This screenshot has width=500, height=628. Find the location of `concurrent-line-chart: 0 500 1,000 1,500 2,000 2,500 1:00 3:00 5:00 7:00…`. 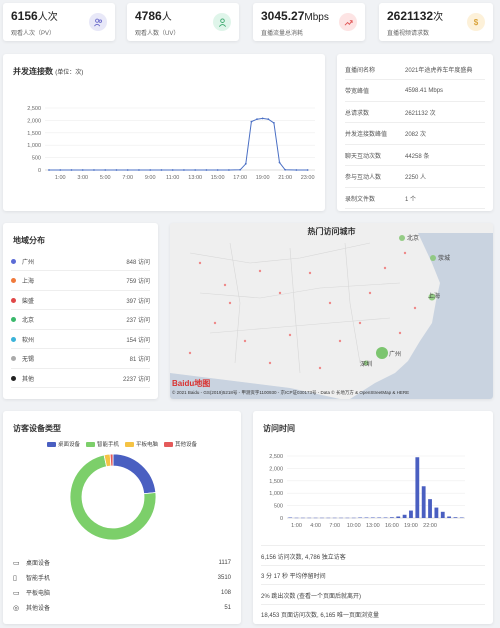

concurrent-line-chart: 0 500 1,000 1,500 2,000 2,500 1:00 3:00 5:00 7:00… is located at coordinates (171, 143).